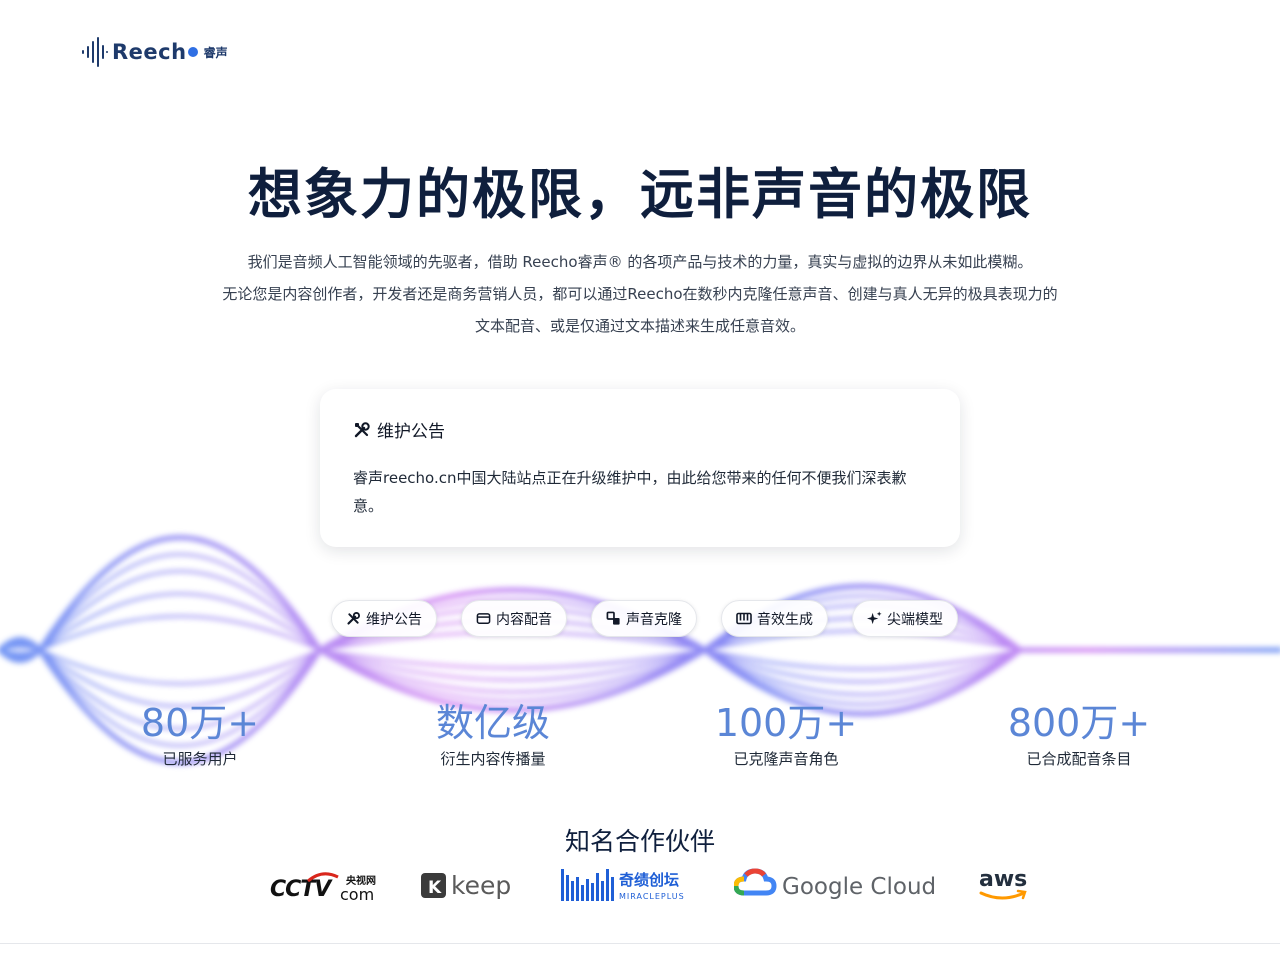  What do you see at coordinates (1003, 879) in the screenshot?
I see `aws-text: aws` at bounding box center [1003, 879].